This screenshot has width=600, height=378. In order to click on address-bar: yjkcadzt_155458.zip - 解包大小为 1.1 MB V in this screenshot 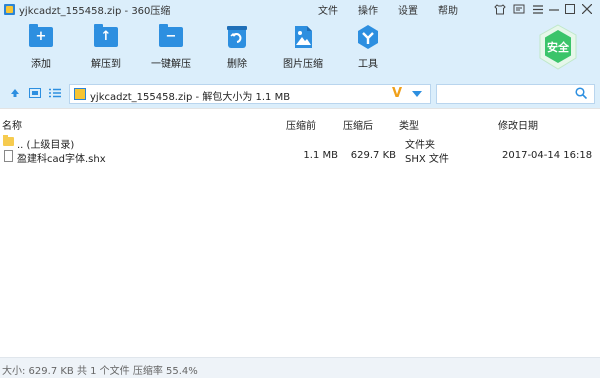, I will do `click(300, 94)`.